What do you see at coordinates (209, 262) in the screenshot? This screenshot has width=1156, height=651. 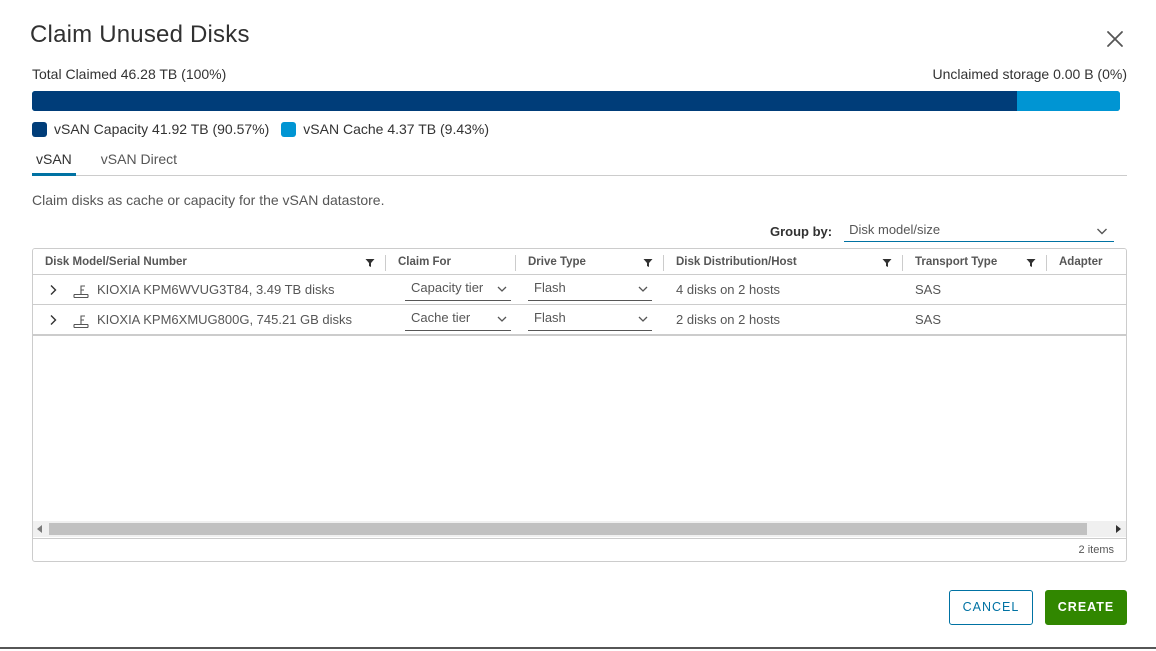 I see `column-header-disk-model: Disk Model/Serial Number` at bounding box center [209, 262].